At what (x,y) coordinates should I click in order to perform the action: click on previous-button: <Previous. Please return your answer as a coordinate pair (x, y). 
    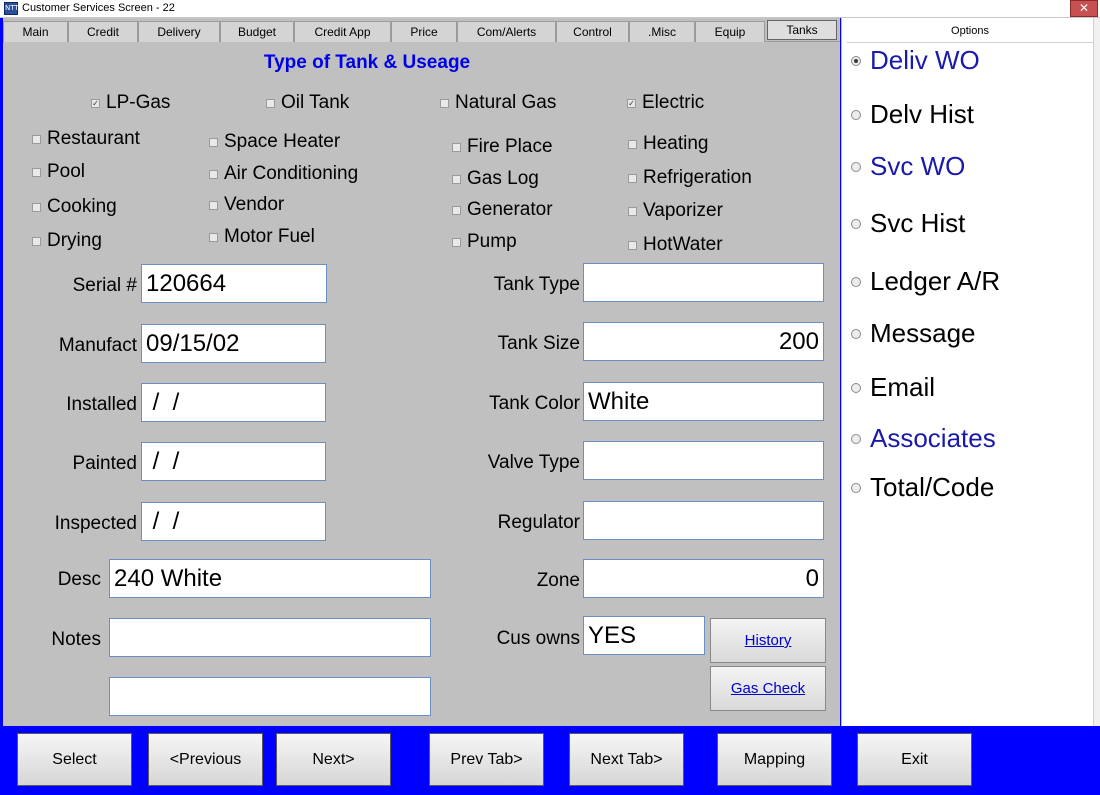
    Looking at the image, I should click on (205, 759).